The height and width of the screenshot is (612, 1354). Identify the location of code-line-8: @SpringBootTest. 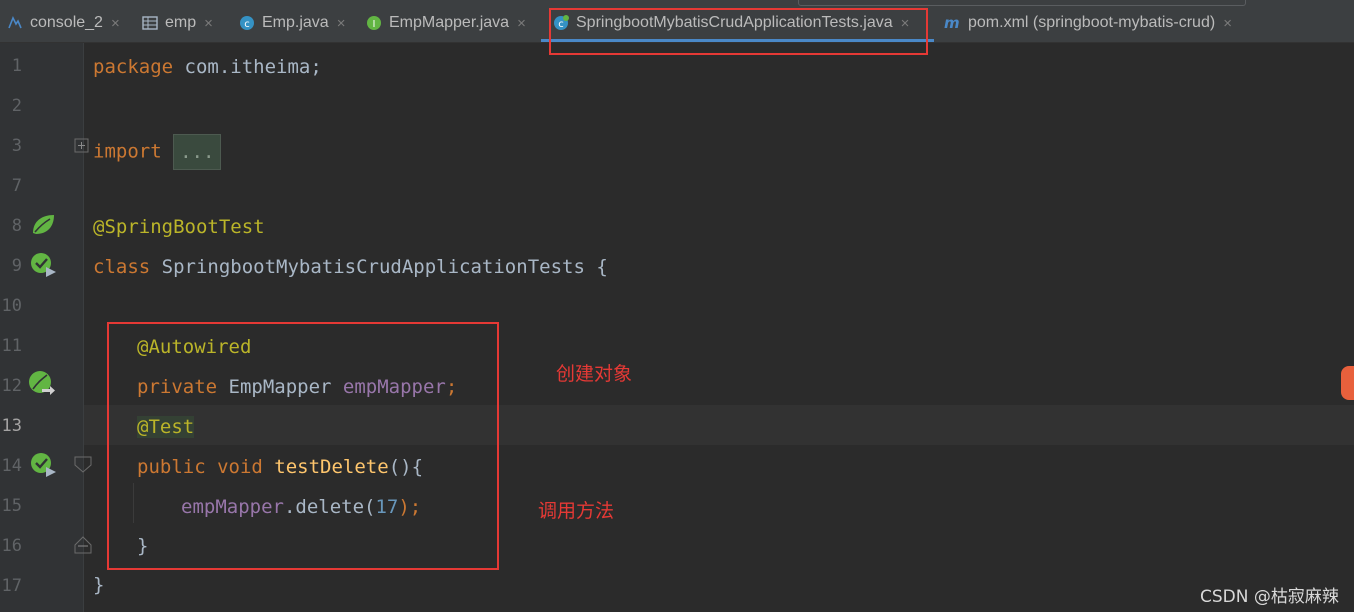
(179, 227).